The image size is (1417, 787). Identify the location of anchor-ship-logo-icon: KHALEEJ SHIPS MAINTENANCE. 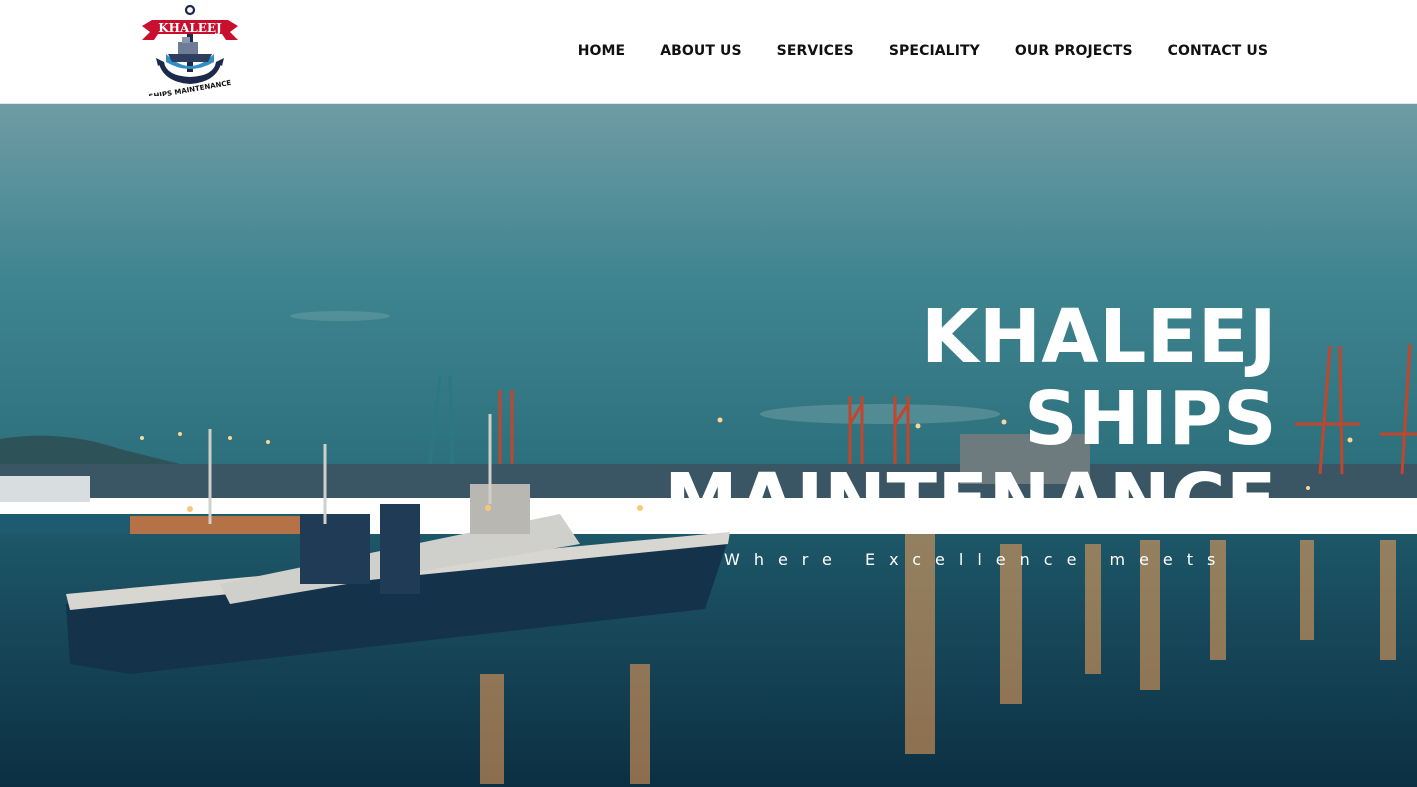
(190, 52).